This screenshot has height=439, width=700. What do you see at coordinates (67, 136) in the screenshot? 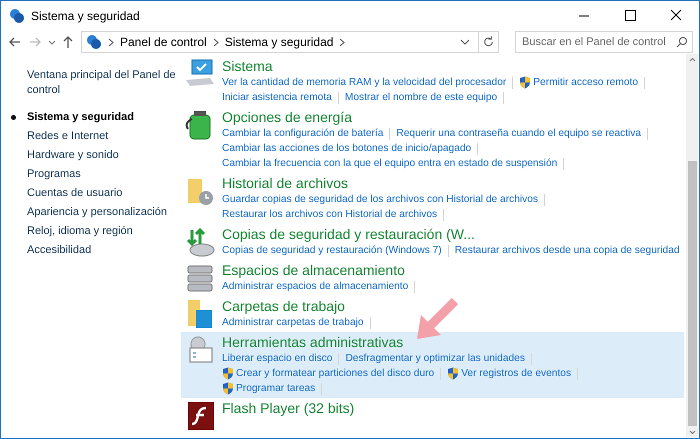
I see `sidebar-link: Redes e Internet` at bounding box center [67, 136].